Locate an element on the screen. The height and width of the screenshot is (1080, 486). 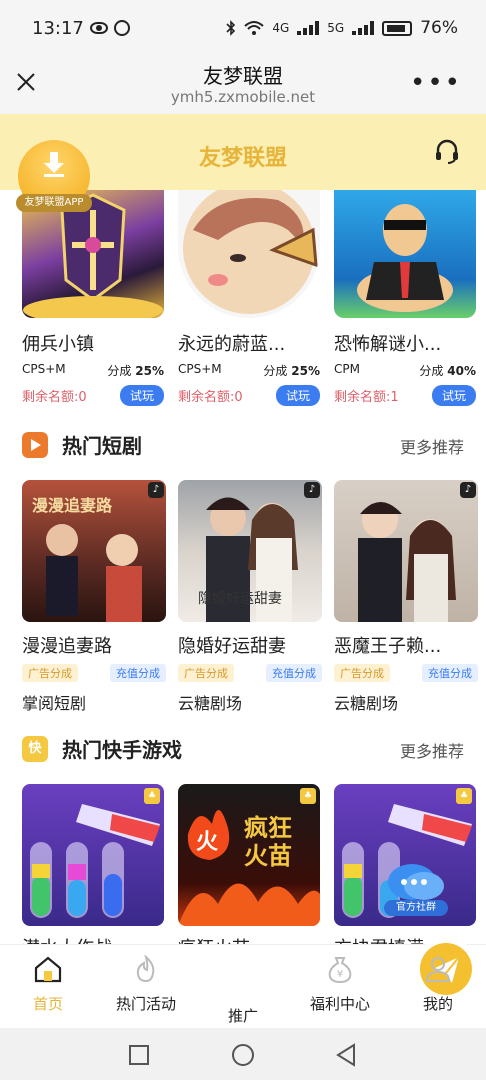
status-bar: 13:17 4G 5G 76% is located at coordinates (243, 30).